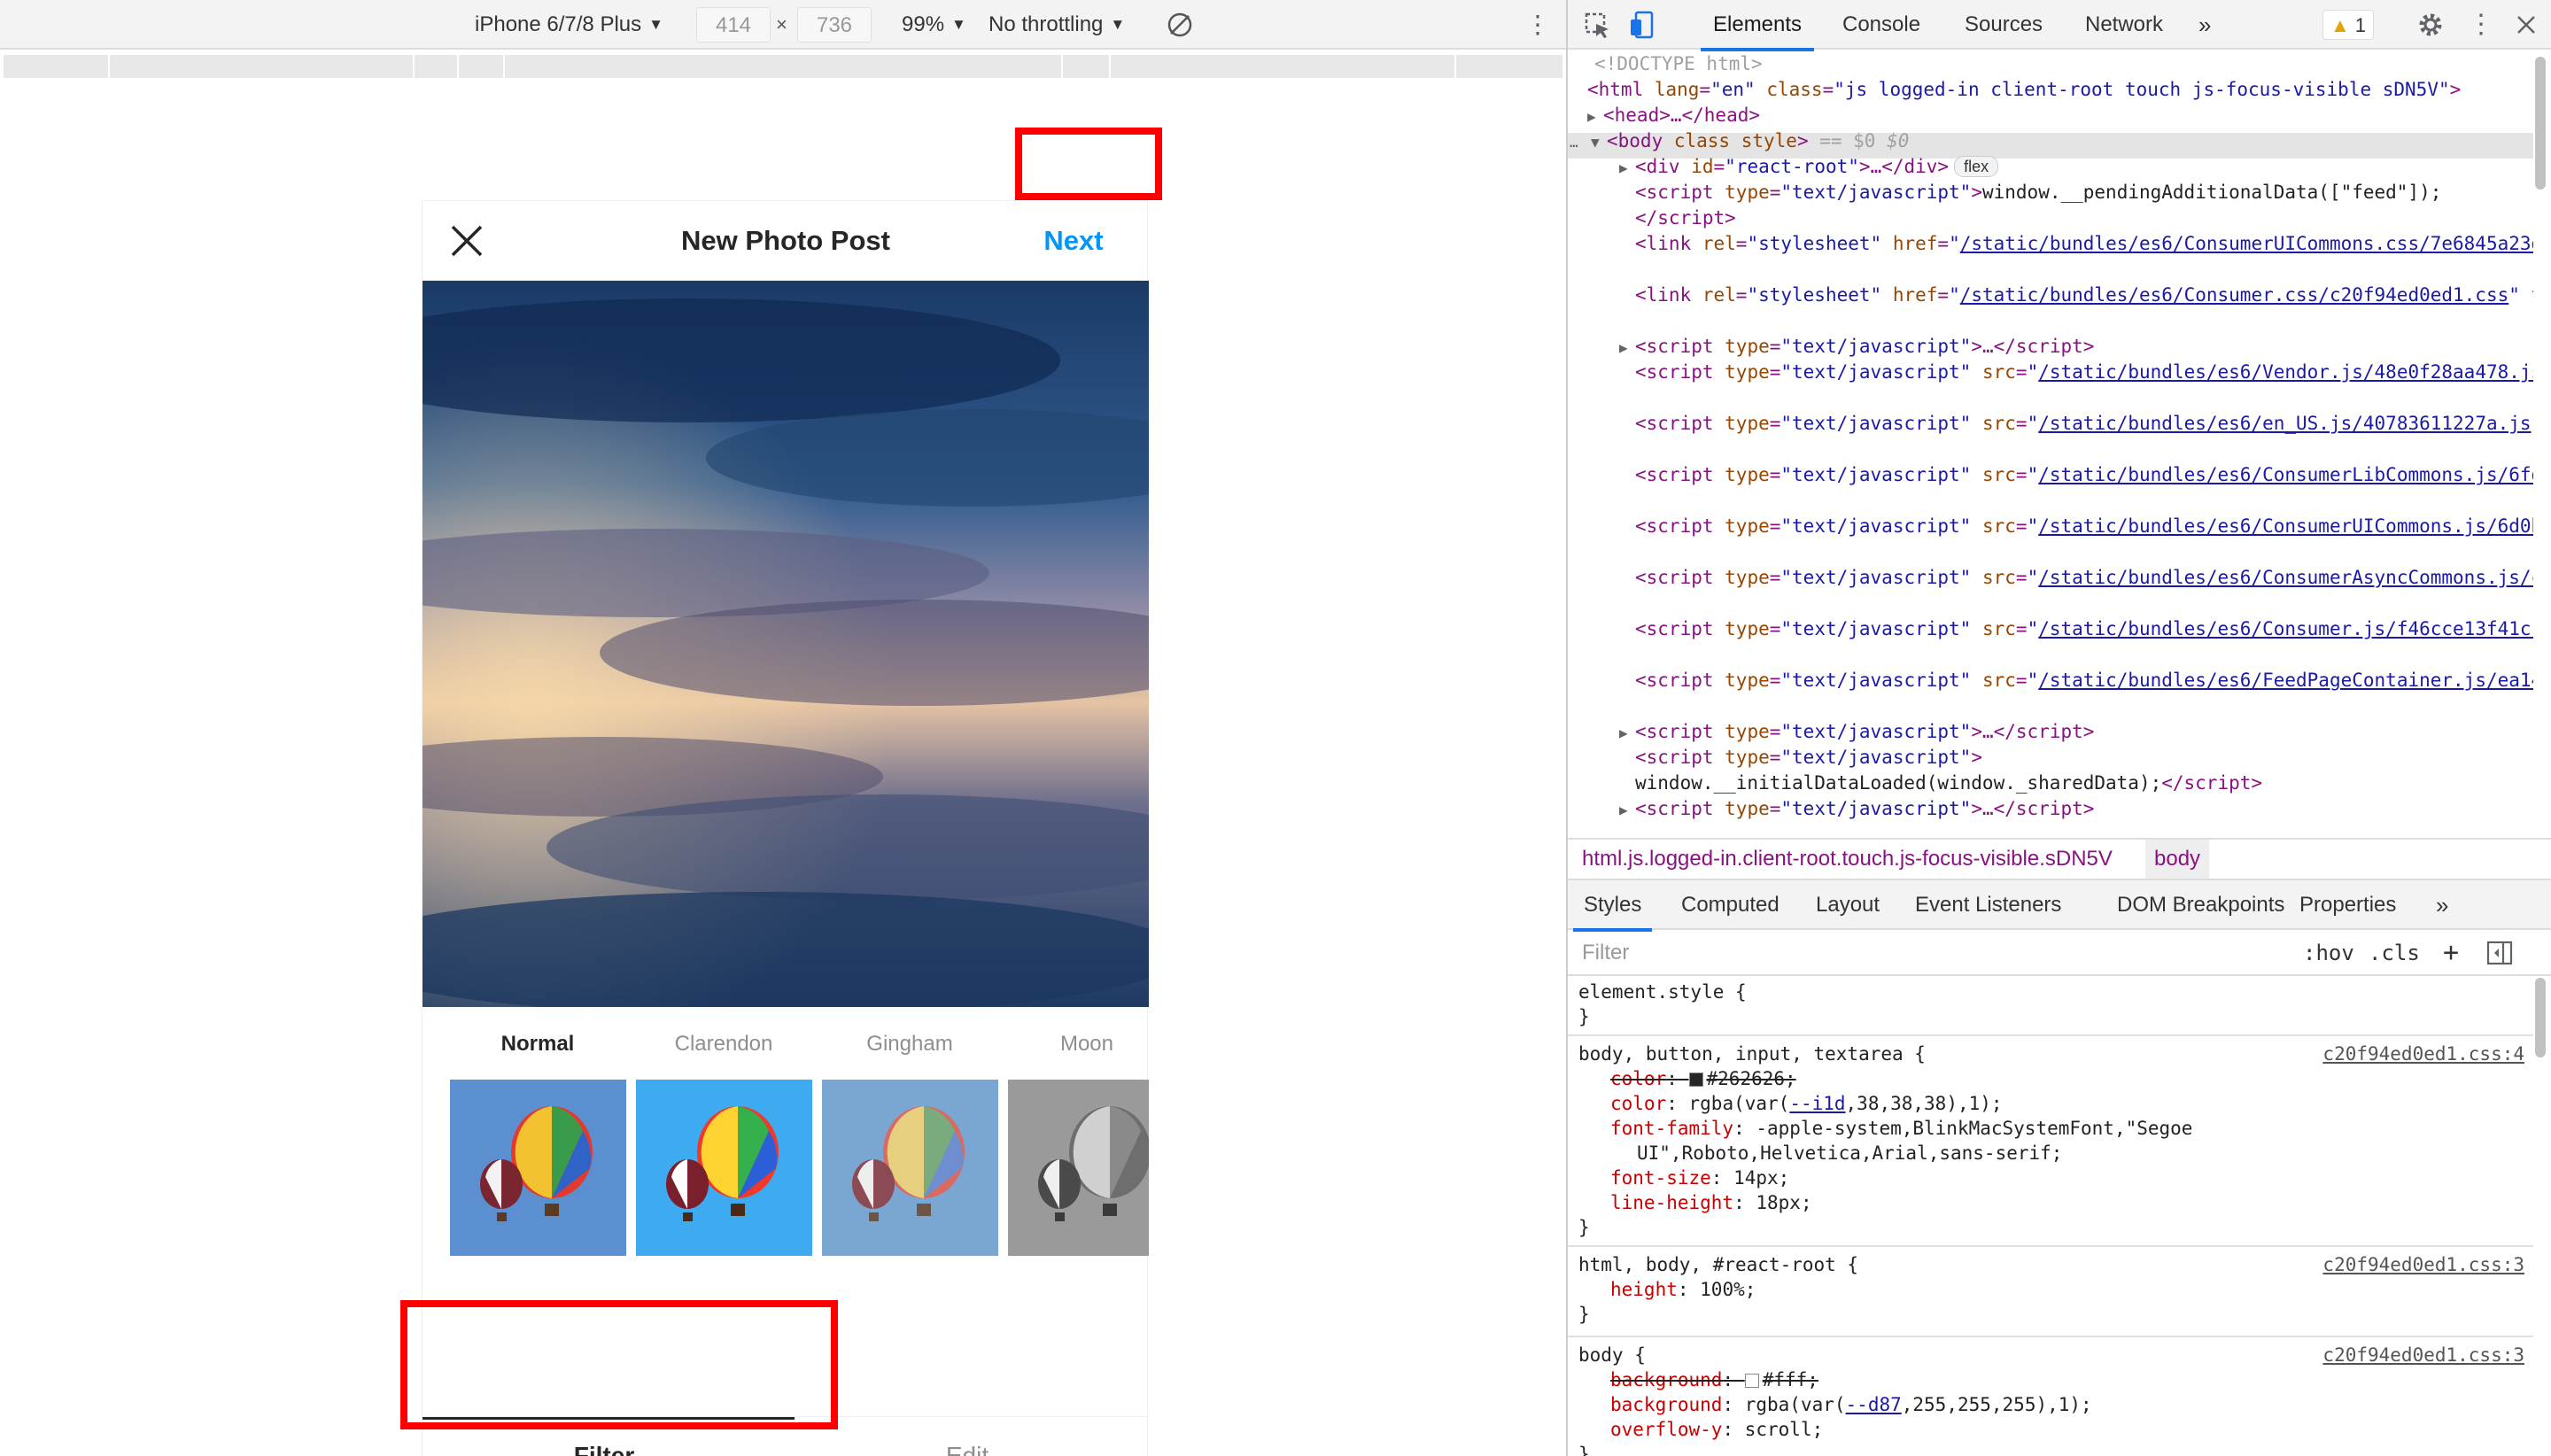 This screenshot has height=1456, width=2551. Describe the element at coordinates (1848, 905) in the screenshot. I see `tab-layout: Layout` at that location.